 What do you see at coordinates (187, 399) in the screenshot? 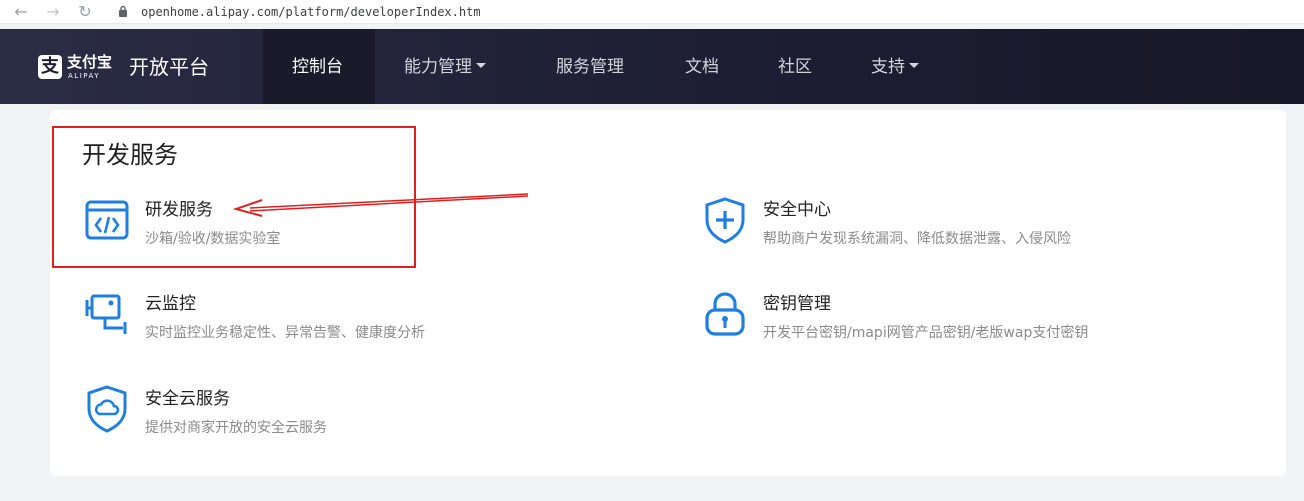
I see `service-title-security-cloud: 安全云服务` at bounding box center [187, 399].